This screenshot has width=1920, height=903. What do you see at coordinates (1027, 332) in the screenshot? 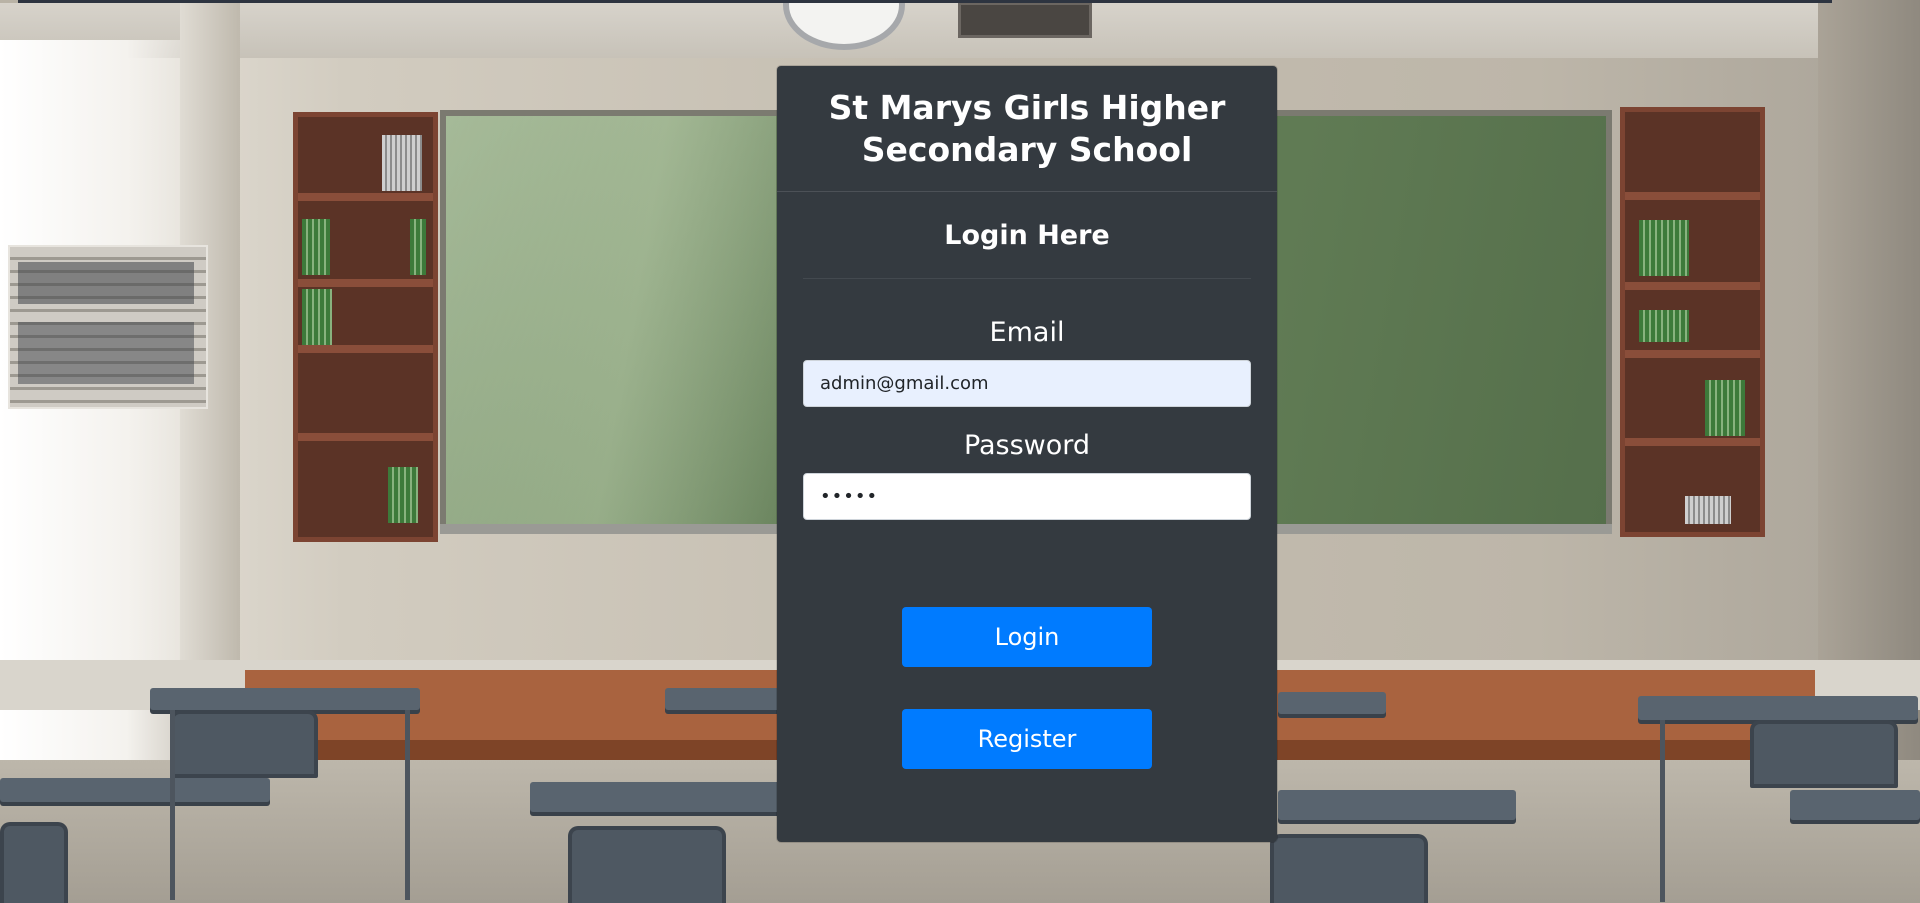
I see `email-label: Email` at bounding box center [1027, 332].